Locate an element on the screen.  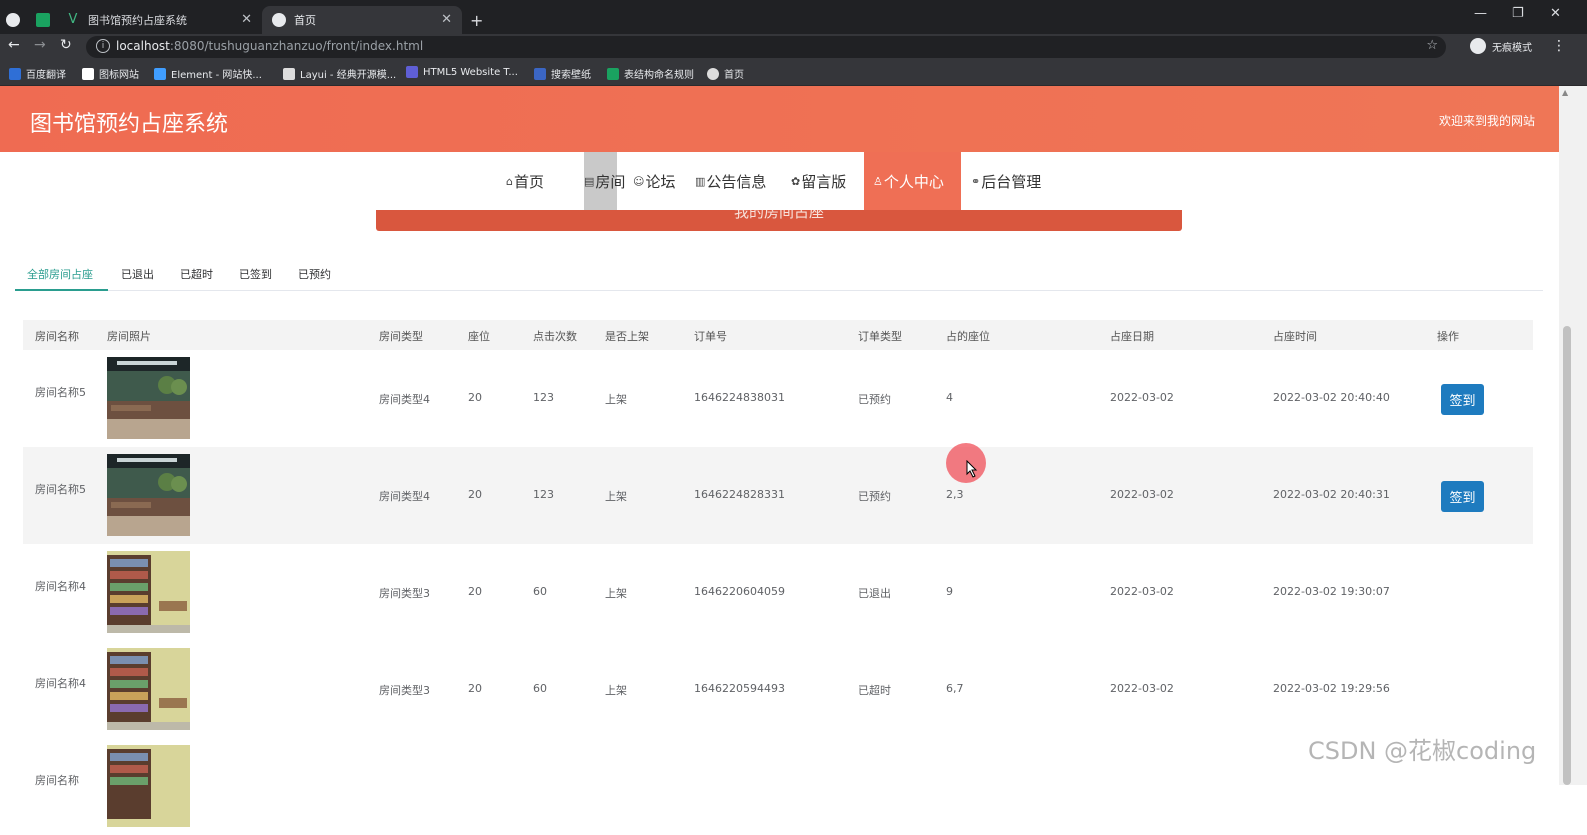
sheet-icon is located at coordinates (43, 20).